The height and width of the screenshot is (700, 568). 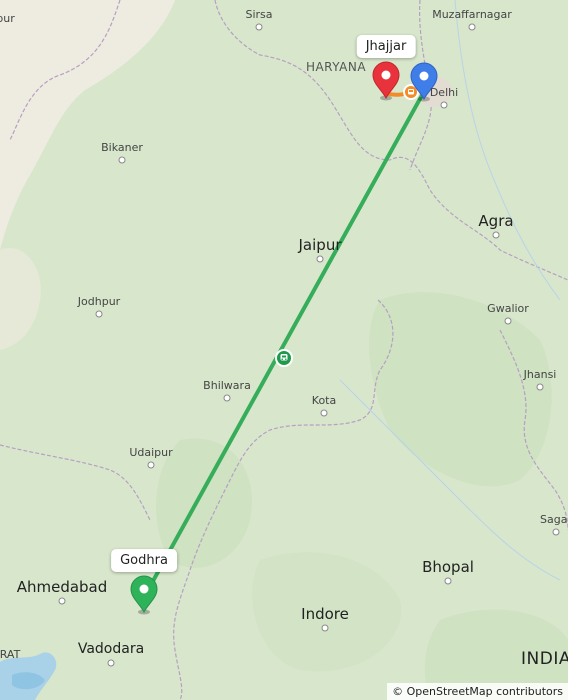 I want to click on place-label-indore: Indore, so click(x=325, y=614).